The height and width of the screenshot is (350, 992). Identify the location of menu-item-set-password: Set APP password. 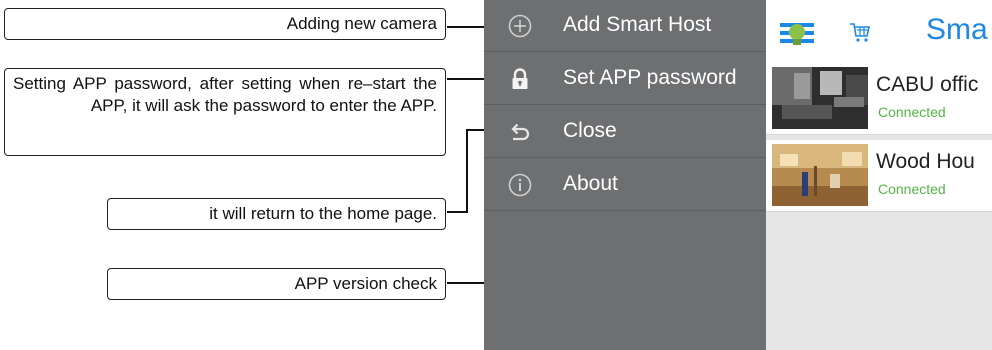
(625, 79).